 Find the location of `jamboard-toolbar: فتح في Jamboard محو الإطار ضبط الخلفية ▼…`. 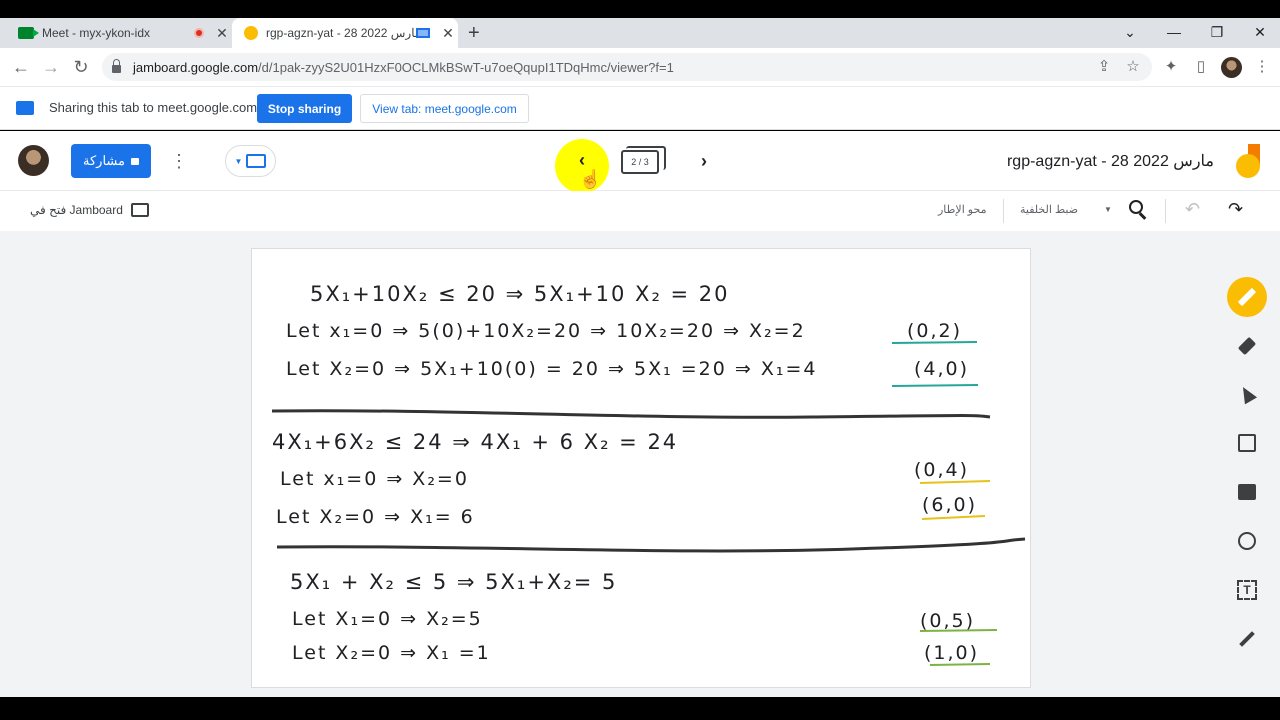

jamboard-toolbar: فتح في Jamboard محو الإطار ضبط الخلفية ▼… is located at coordinates (640, 211).